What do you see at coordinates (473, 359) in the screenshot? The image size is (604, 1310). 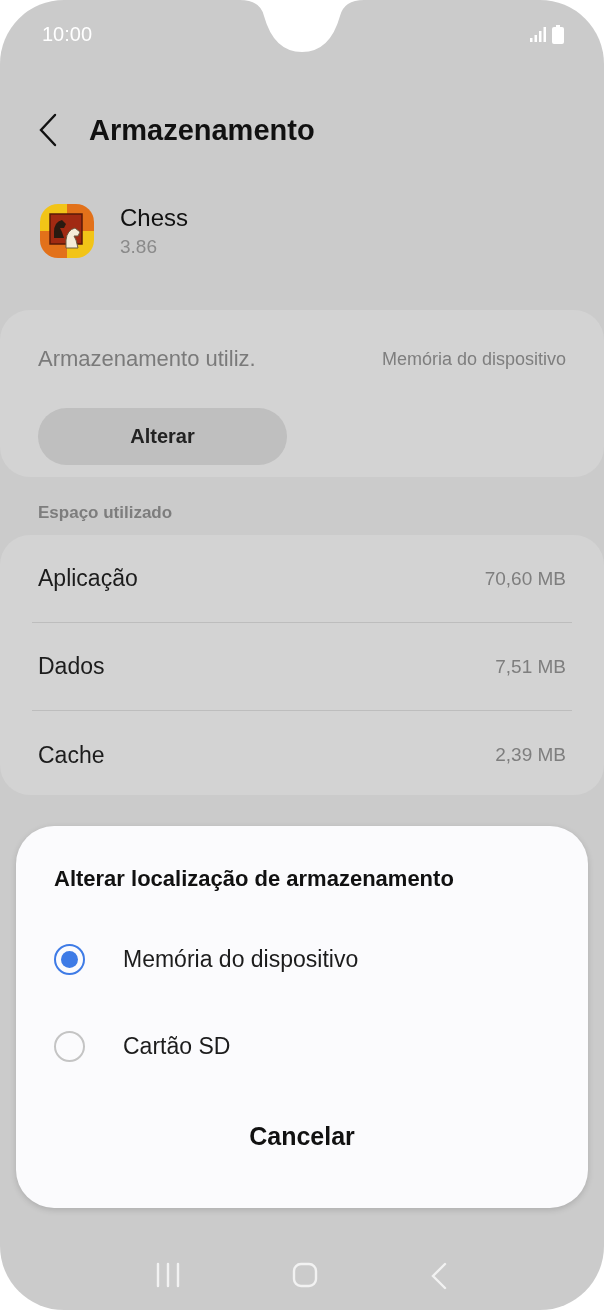 I see `storage-used-value: Memória do dispositivo` at bounding box center [473, 359].